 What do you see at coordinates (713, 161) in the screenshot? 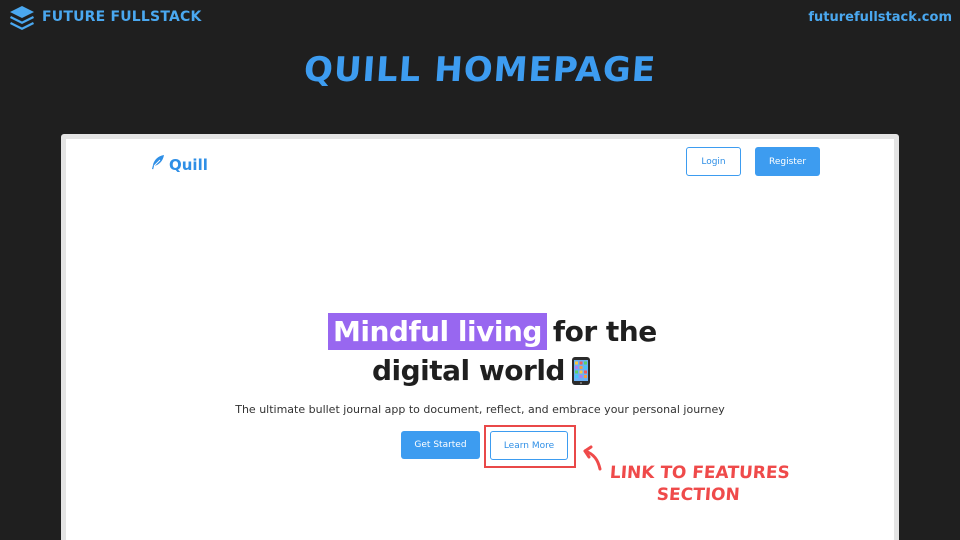
I see `login-button: Login` at bounding box center [713, 161].